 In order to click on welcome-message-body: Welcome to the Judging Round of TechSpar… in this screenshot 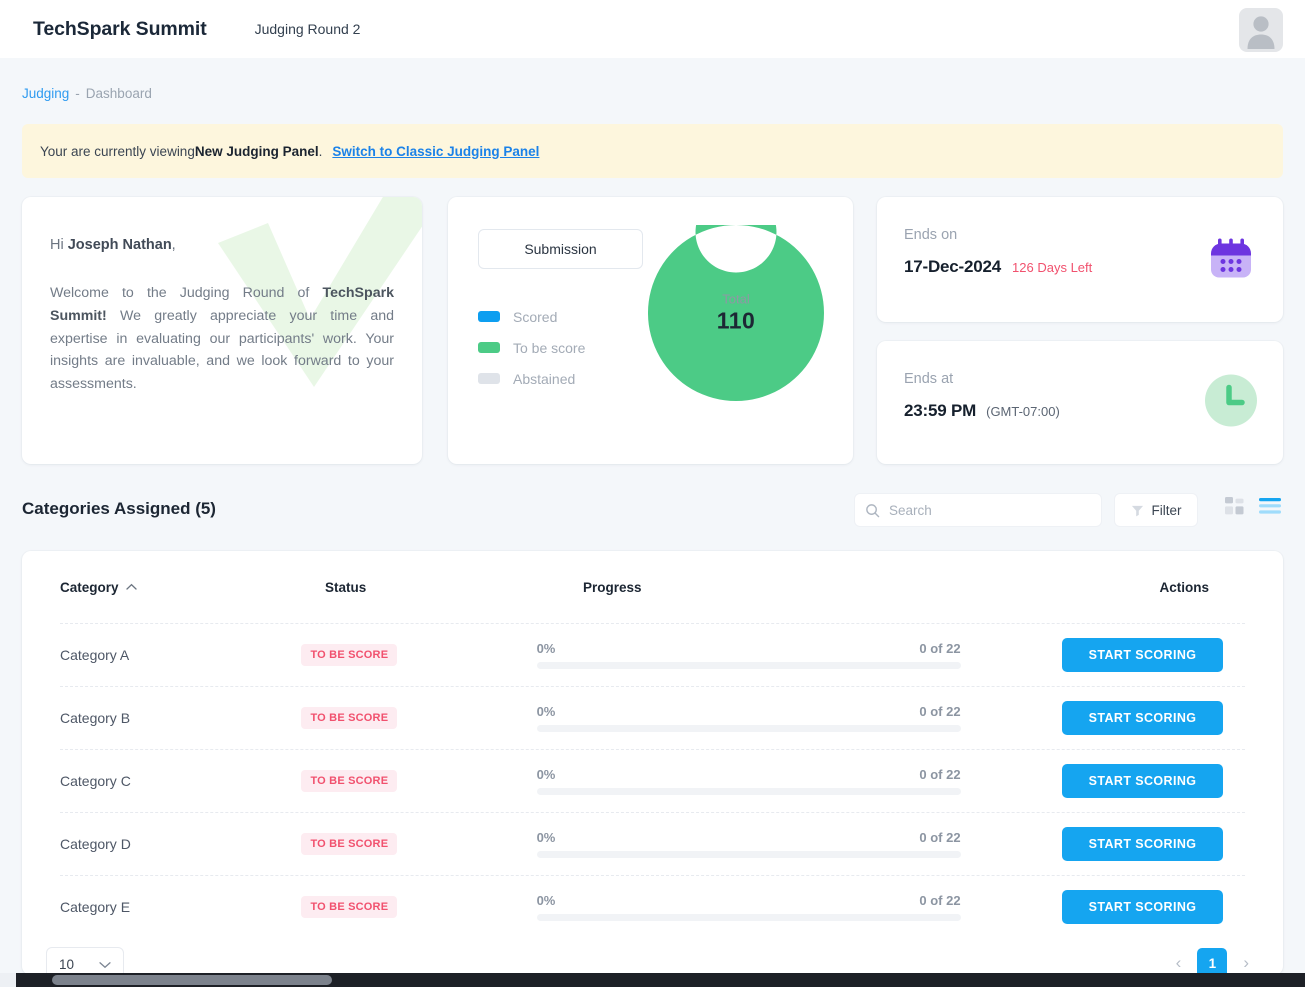, I will do `click(222, 339)`.